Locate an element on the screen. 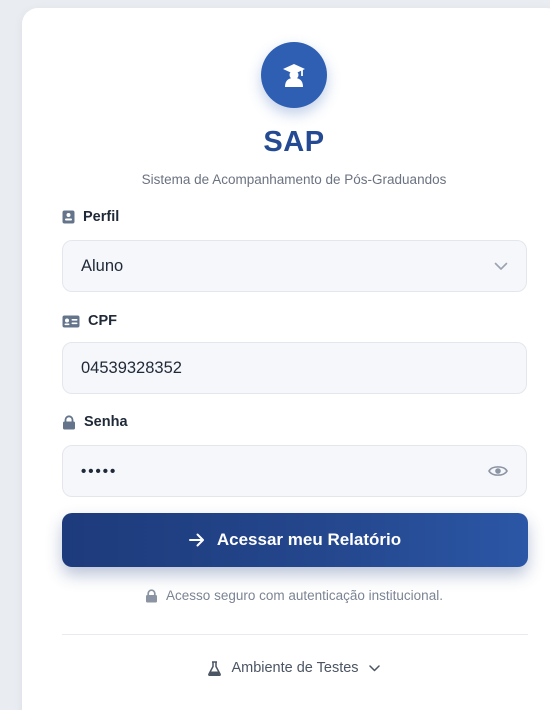 This screenshot has height=710, width=550. cpf-label: CPF is located at coordinates (89, 321).